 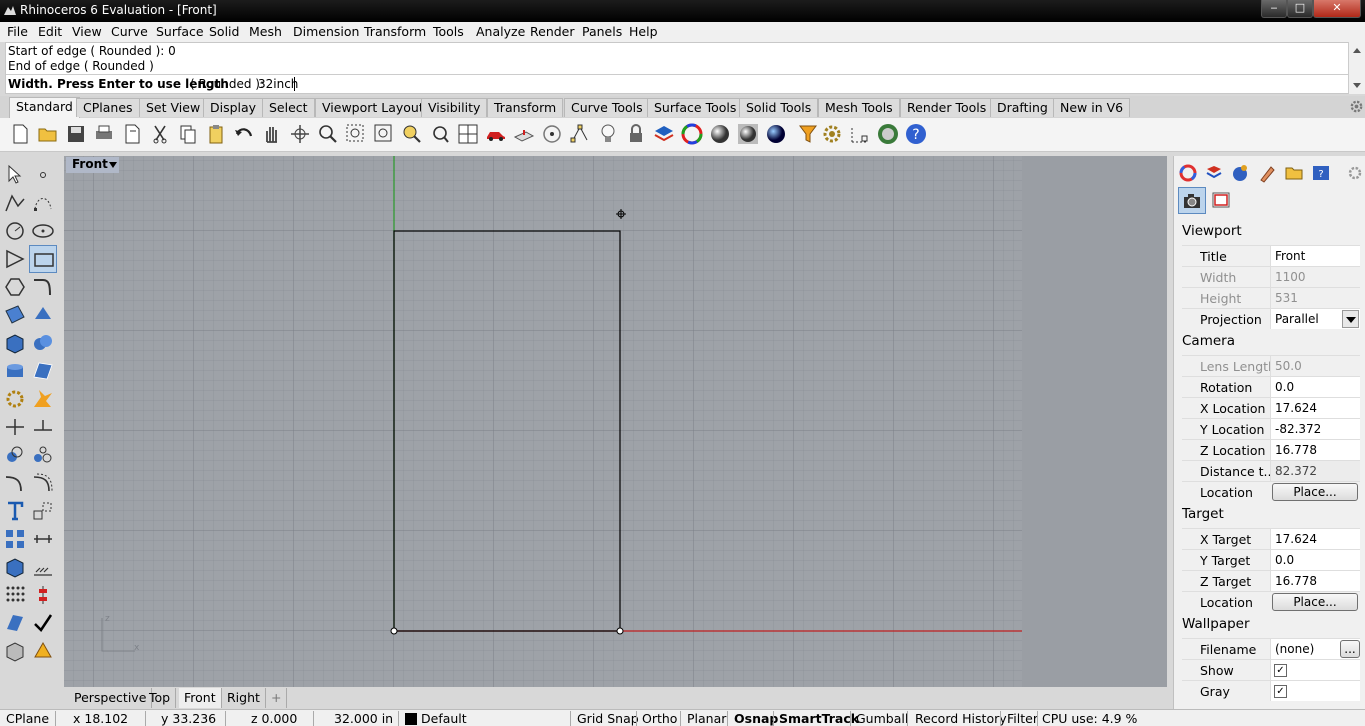 What do you see at coordinates (552, 134) in the screenshot?
I see `point-on-icon` at bounding box center [552, 134].